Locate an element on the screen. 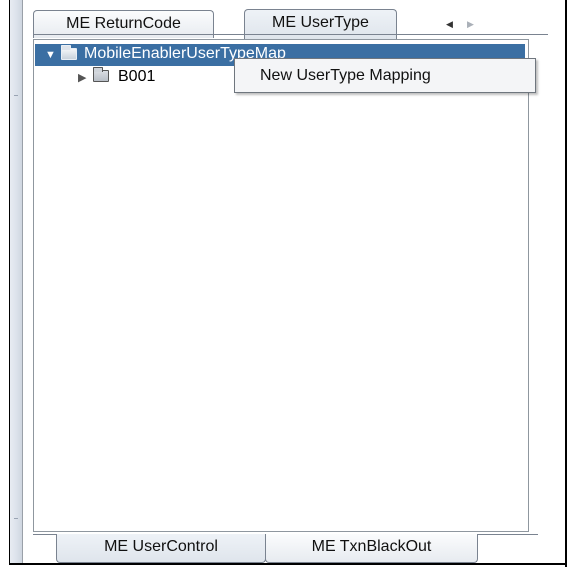 The width and height of the screenshot is (579, 567). menu-item-new-usertype-mapping: New UserType Mapping is located at coordinates (385, 75).